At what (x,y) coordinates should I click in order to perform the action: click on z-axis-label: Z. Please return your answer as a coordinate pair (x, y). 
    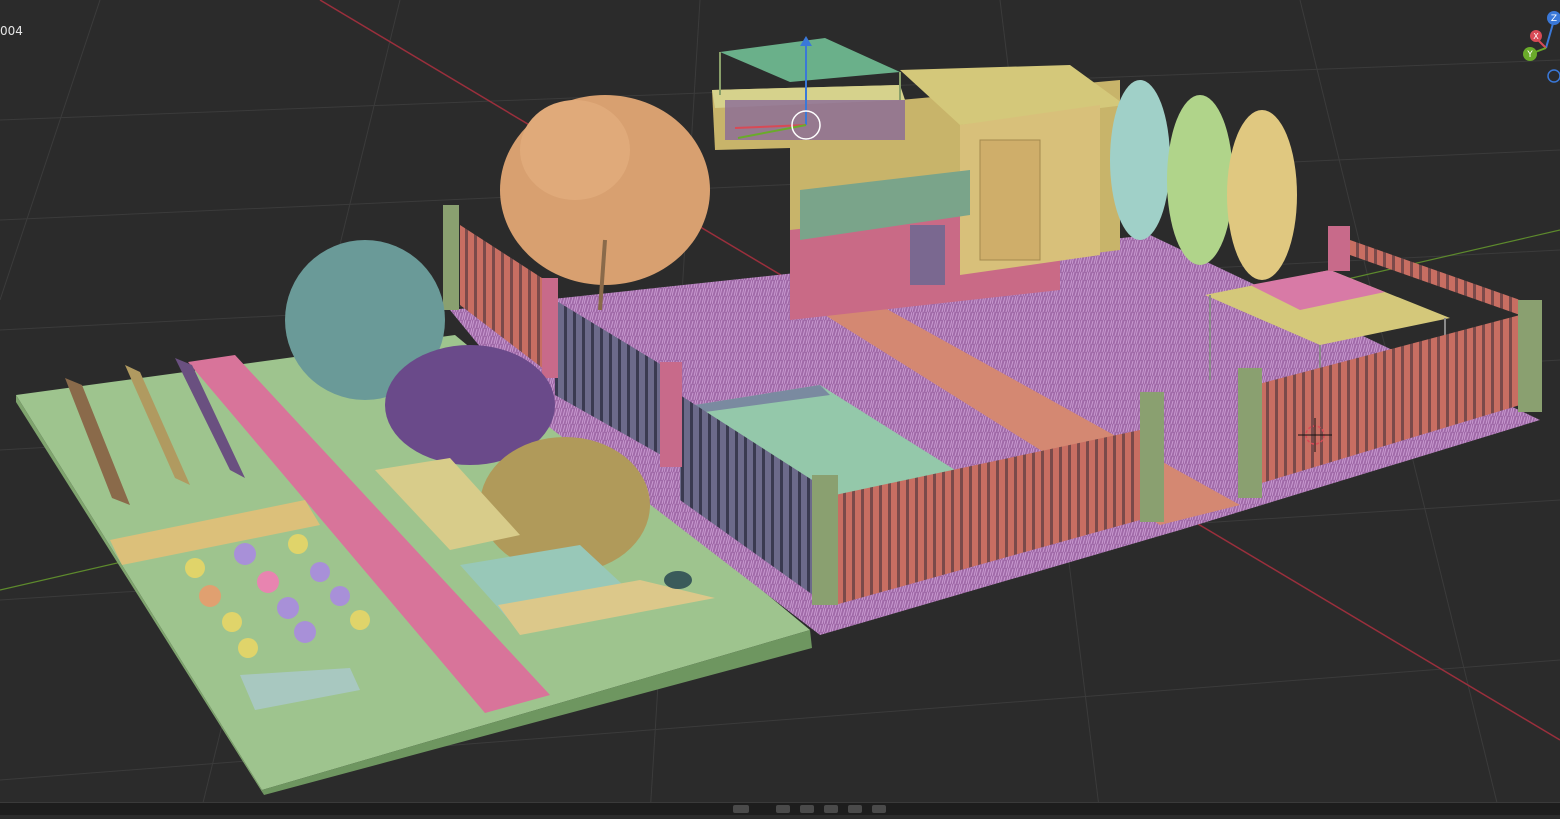
    Looking at the image, I should click on (1554, 19).